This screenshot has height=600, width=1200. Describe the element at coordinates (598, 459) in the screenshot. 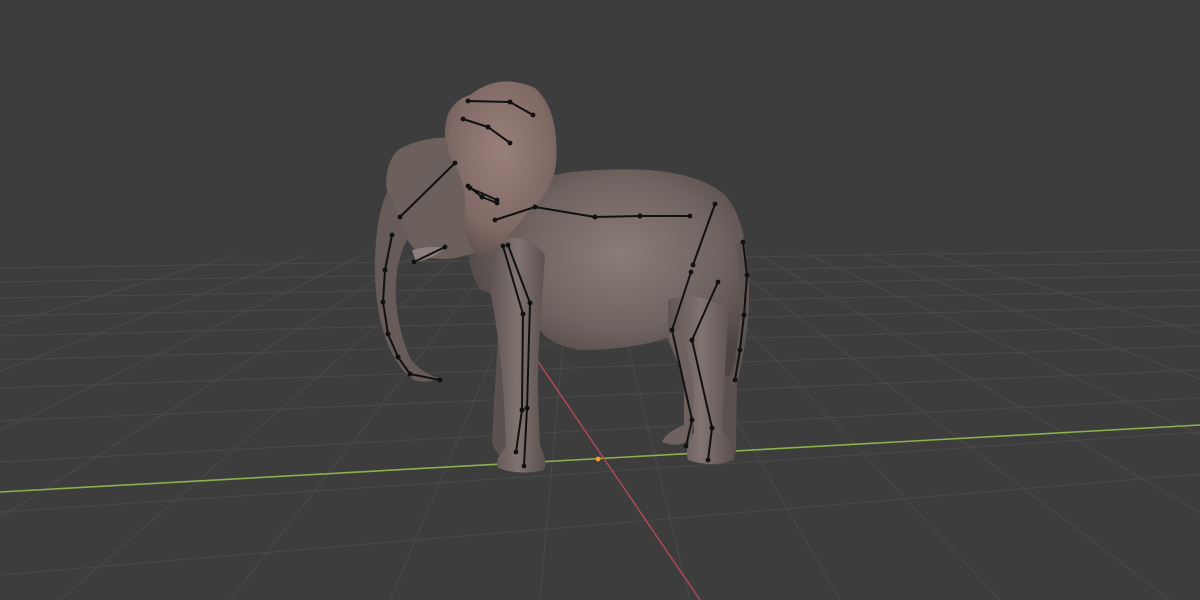

I see `world-origin-marker` at that location.